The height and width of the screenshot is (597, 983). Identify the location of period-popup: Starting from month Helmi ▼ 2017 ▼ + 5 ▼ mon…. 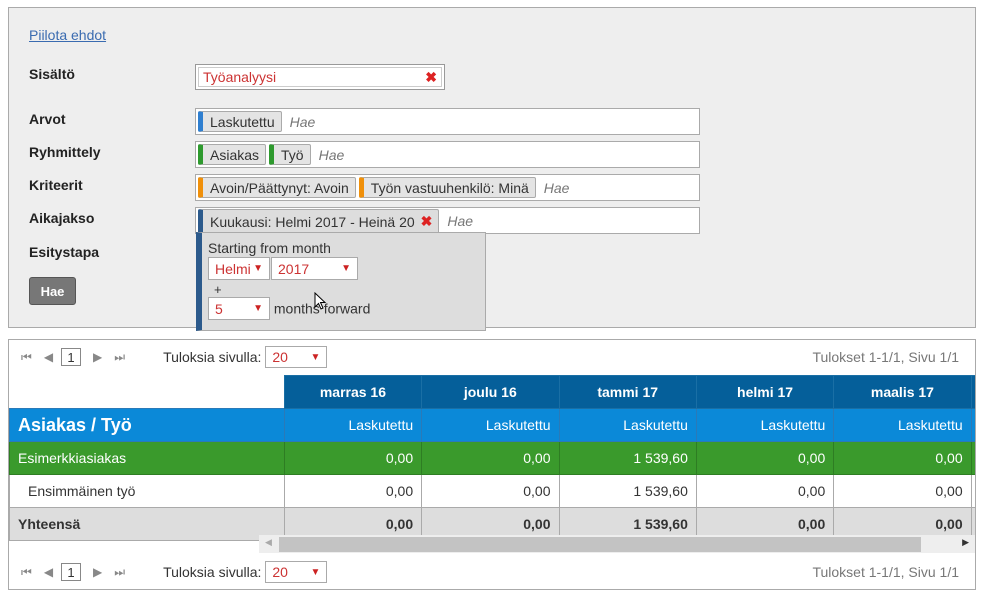
(341, 281).